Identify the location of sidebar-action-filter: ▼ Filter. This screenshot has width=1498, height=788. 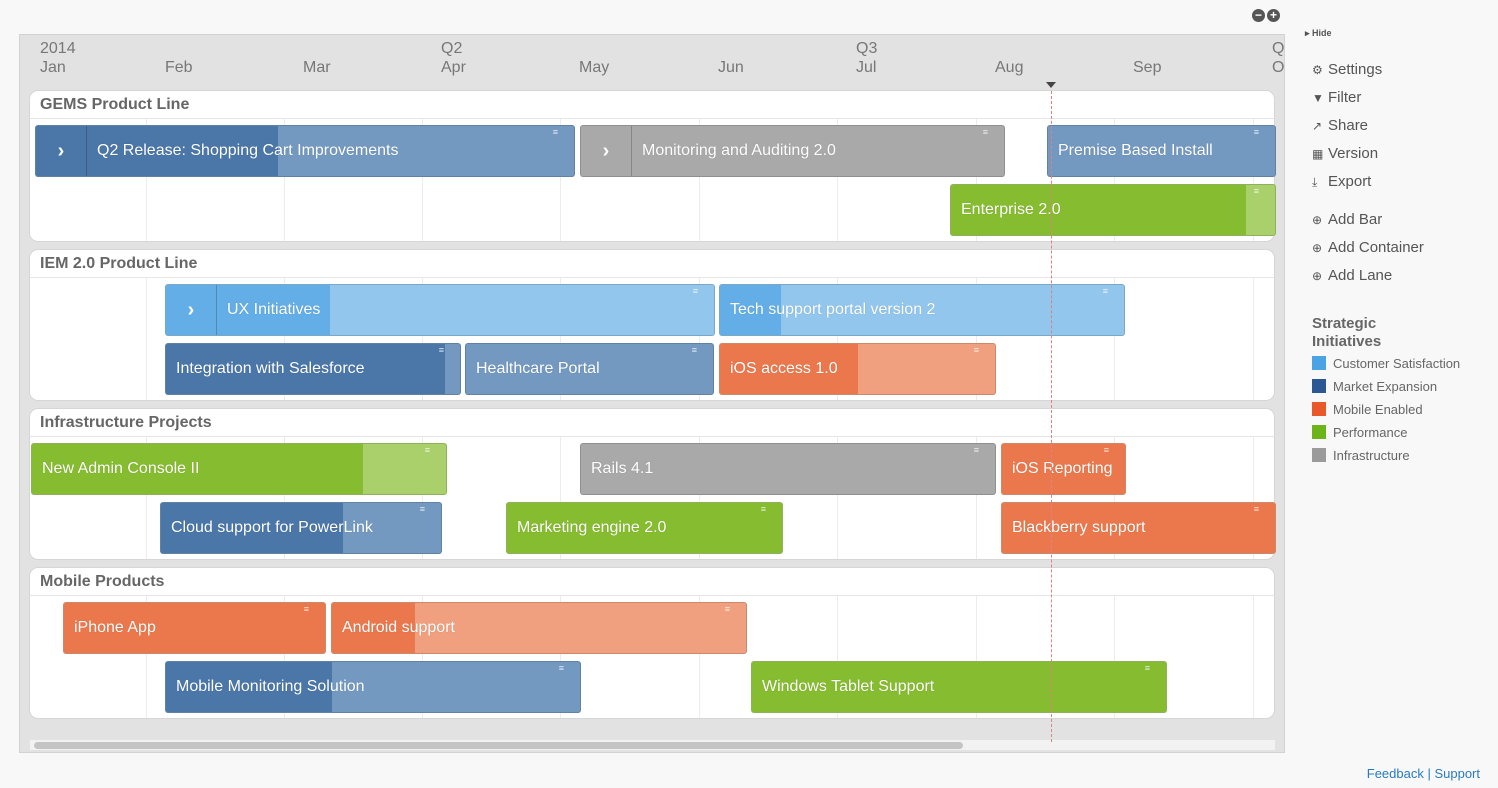
(1336, 97).